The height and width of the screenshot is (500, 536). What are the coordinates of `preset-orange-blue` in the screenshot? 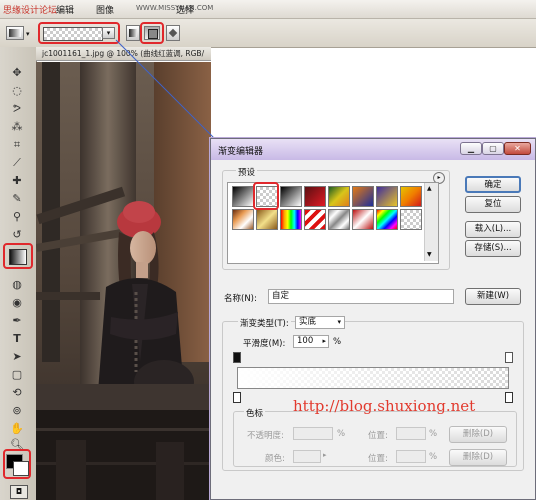 It's located at (363, 196).